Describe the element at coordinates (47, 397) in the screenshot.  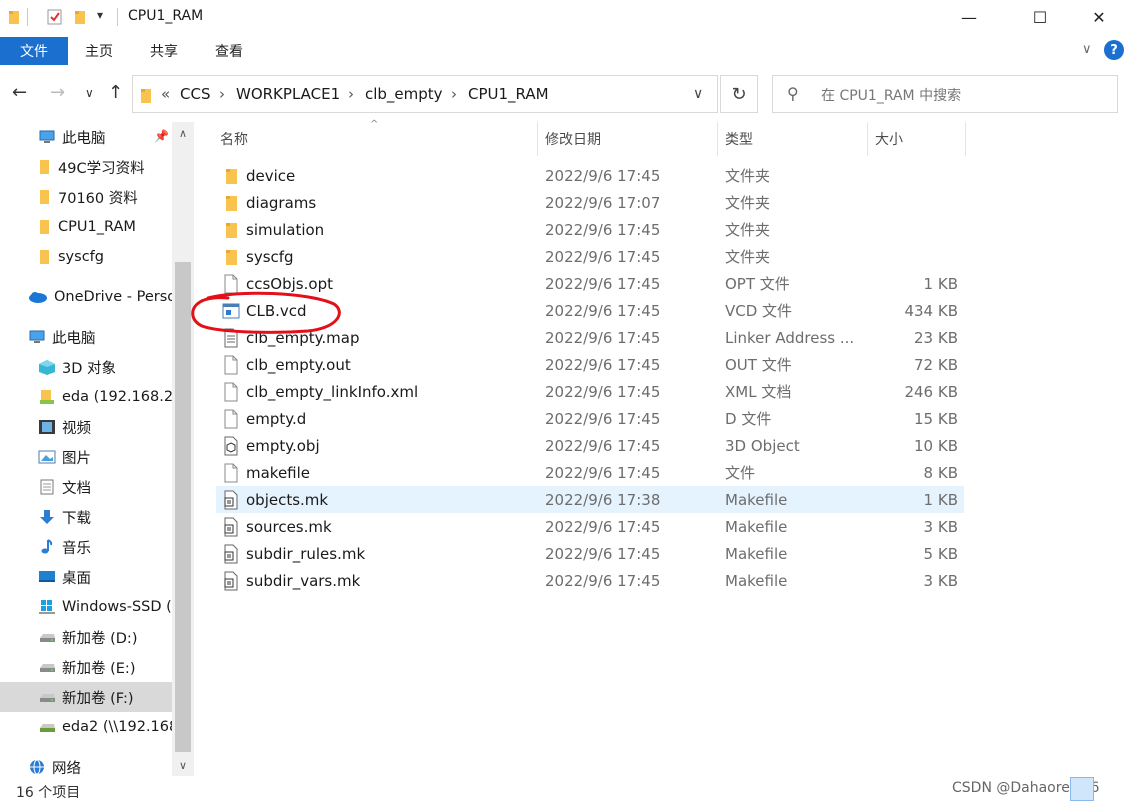
I see `network-drive-icon` at that location.